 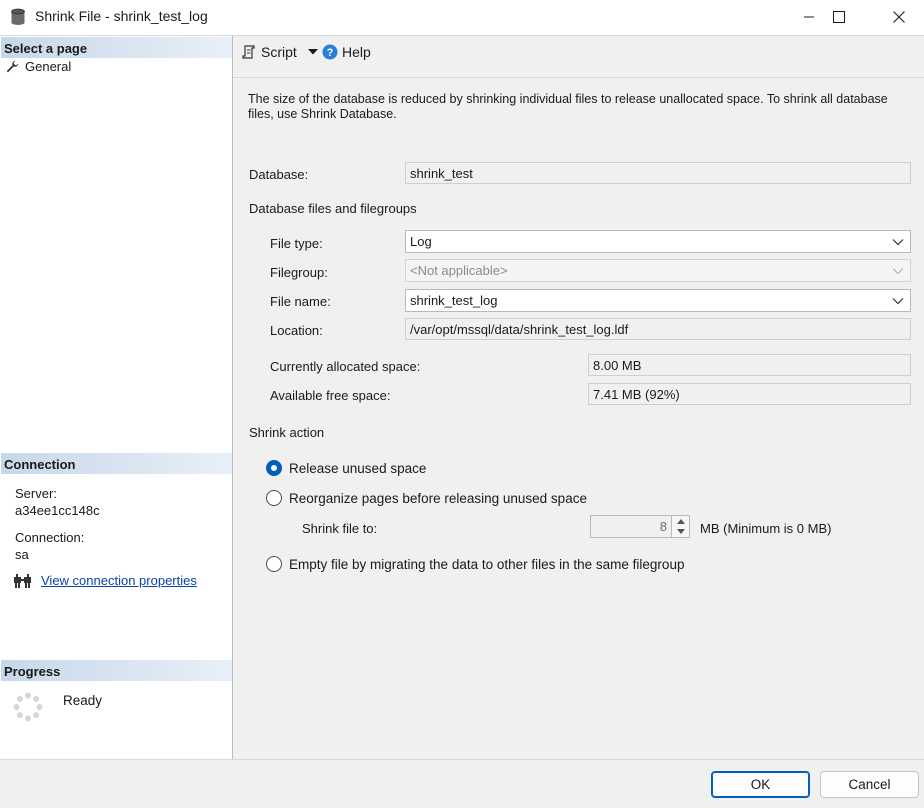 I want to click on close-button, so click(x=899, y=16).